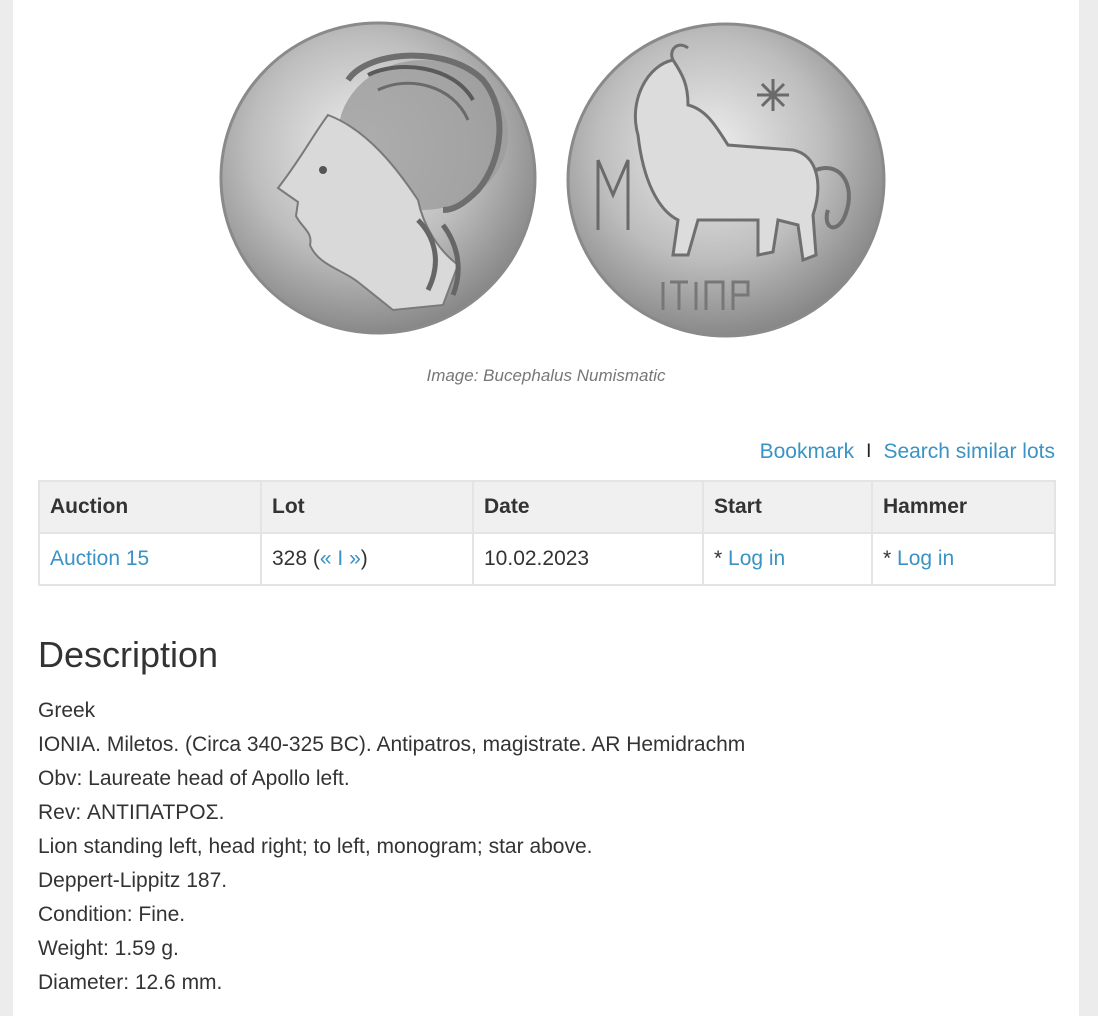 The image size is (1098, 1016). Describe the element at coordinates (67, 710) in the screenshot. I see `description-line: Greek` at that location.